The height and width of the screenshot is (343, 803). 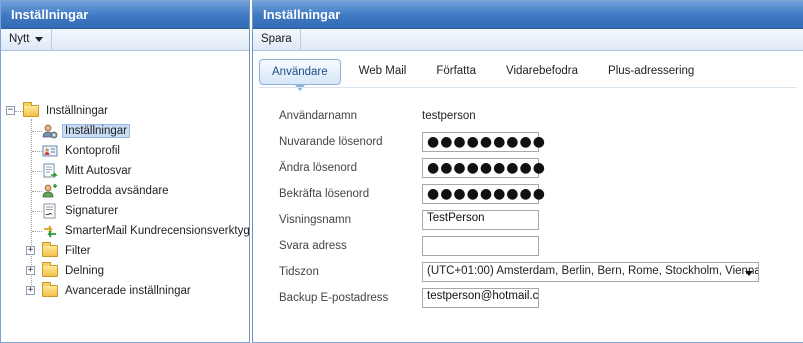 What do you see at coordinates (84, 271) in the screenshot?
I see `tree-folder-label: Delning` at bounding box center [84, 271].